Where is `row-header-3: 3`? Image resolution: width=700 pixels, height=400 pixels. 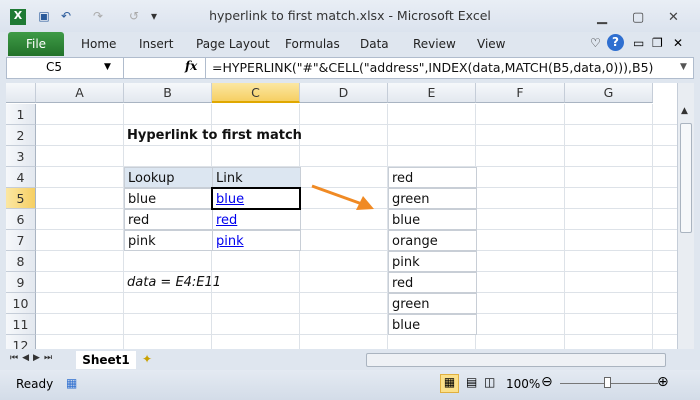 row-header-3: 3 is located at coordinates (21, 156).